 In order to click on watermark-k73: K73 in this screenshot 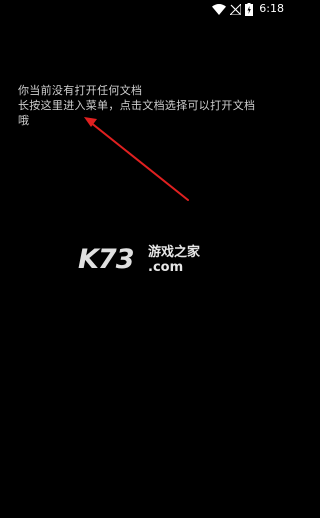, I will do `click(106, 259)`.